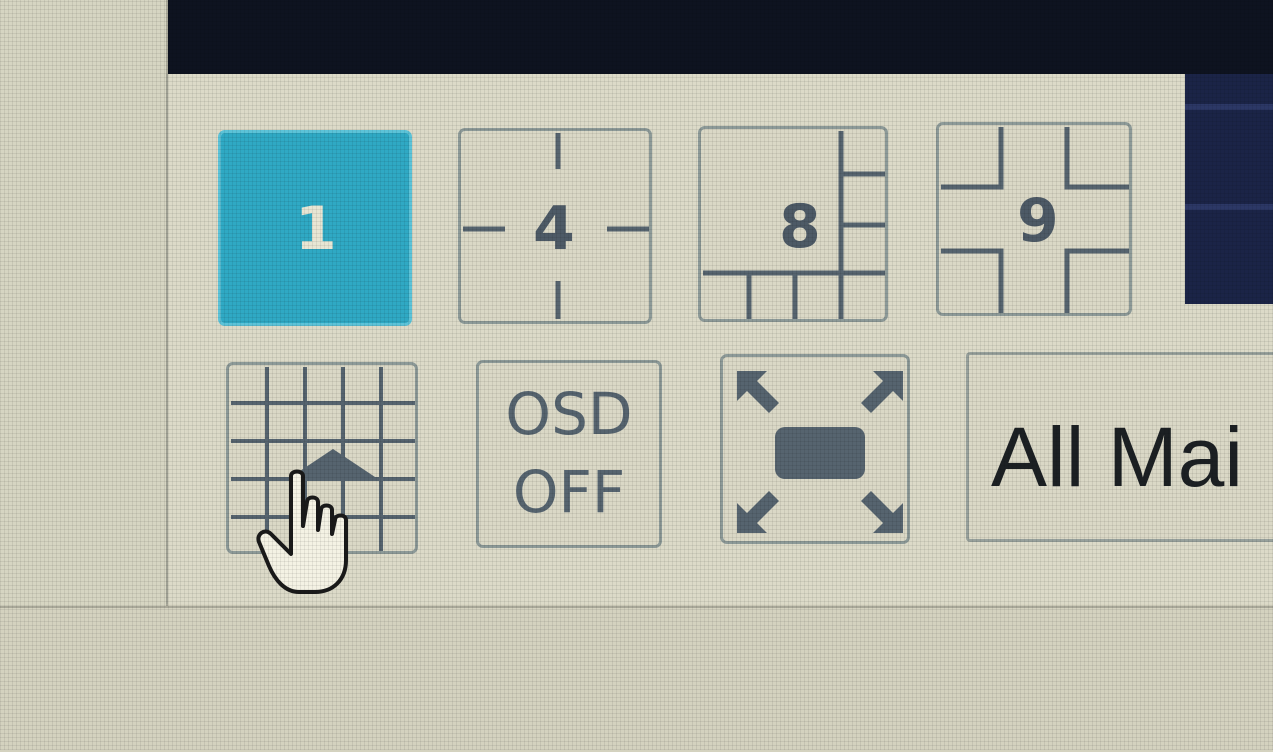 This screenshot has height=752, width=1273. What do you see at coordinates (569, 492) in the screenshot?
I see `osd-label-line2: OFF` at bounding box center [569, 492].